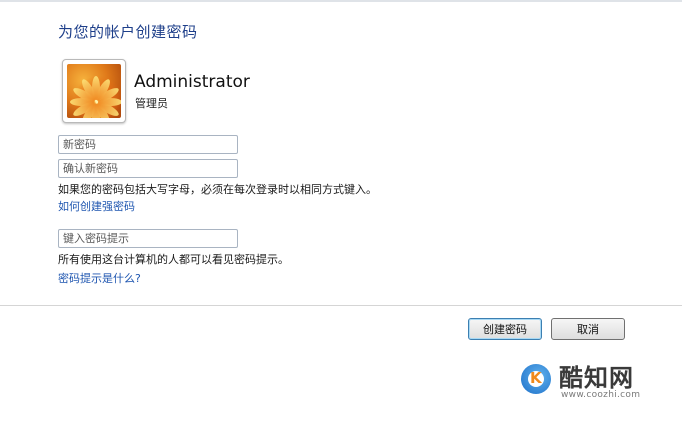  I want to click on avatar, so click(94, 91).